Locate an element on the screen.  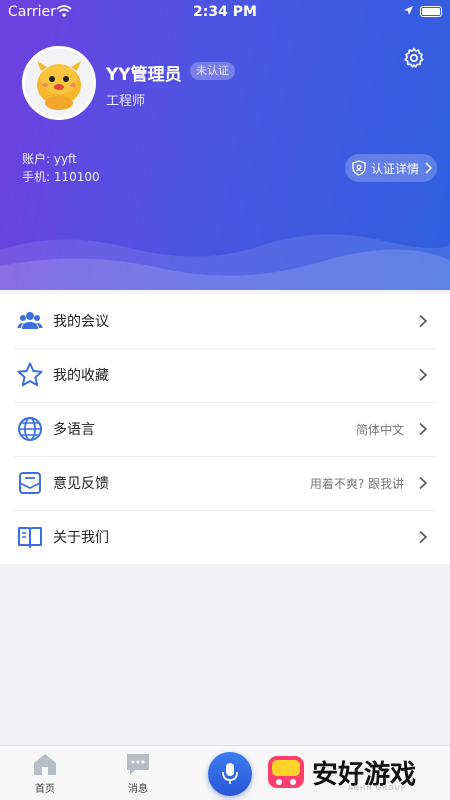
microphone-icon is located at coordinates (230, 773).